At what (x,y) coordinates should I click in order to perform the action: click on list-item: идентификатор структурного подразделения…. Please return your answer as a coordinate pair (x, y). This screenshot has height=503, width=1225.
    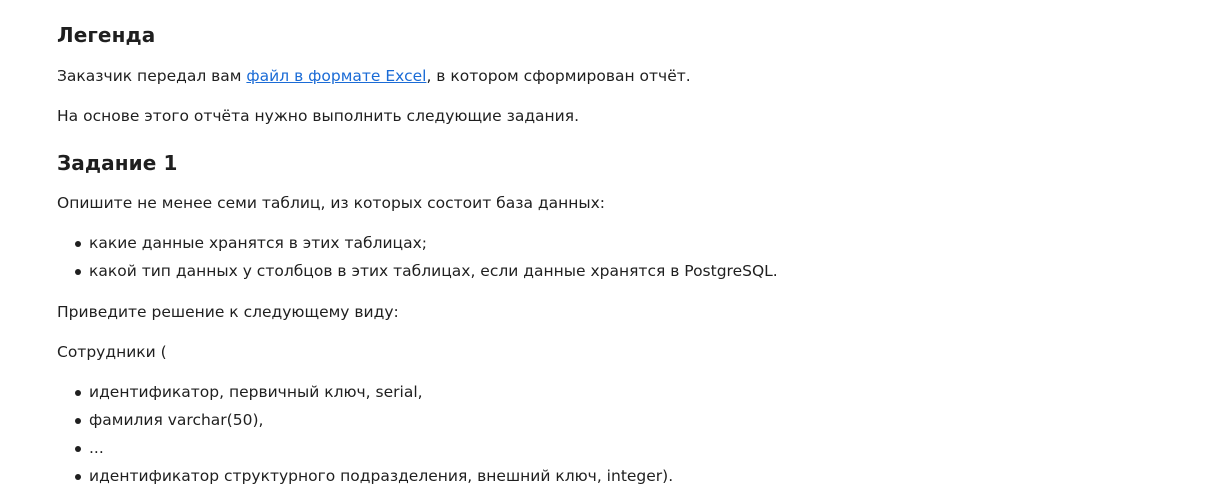
    Looking at the image, I should click on (607, 479).